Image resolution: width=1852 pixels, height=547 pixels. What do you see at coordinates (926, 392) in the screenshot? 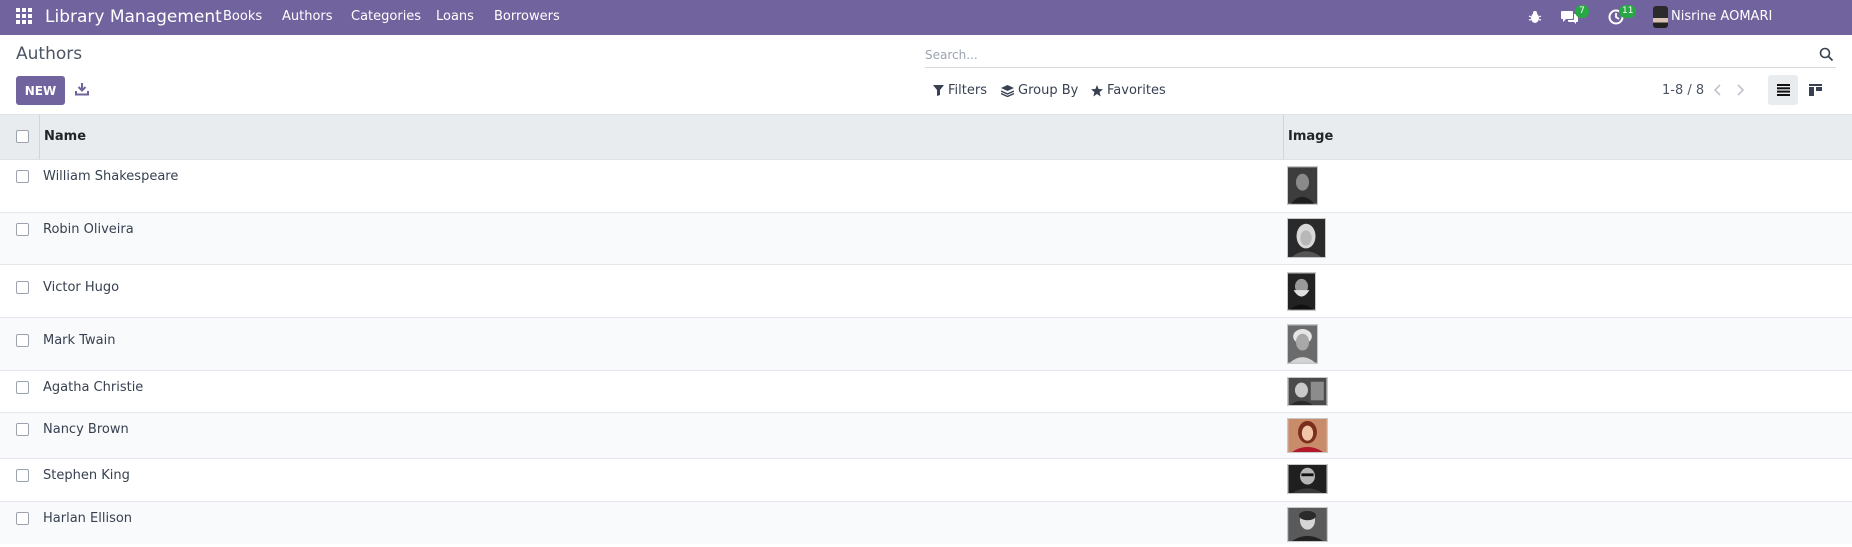
I see `table-row: Agatha Christie` at bounding box center [926, 392].